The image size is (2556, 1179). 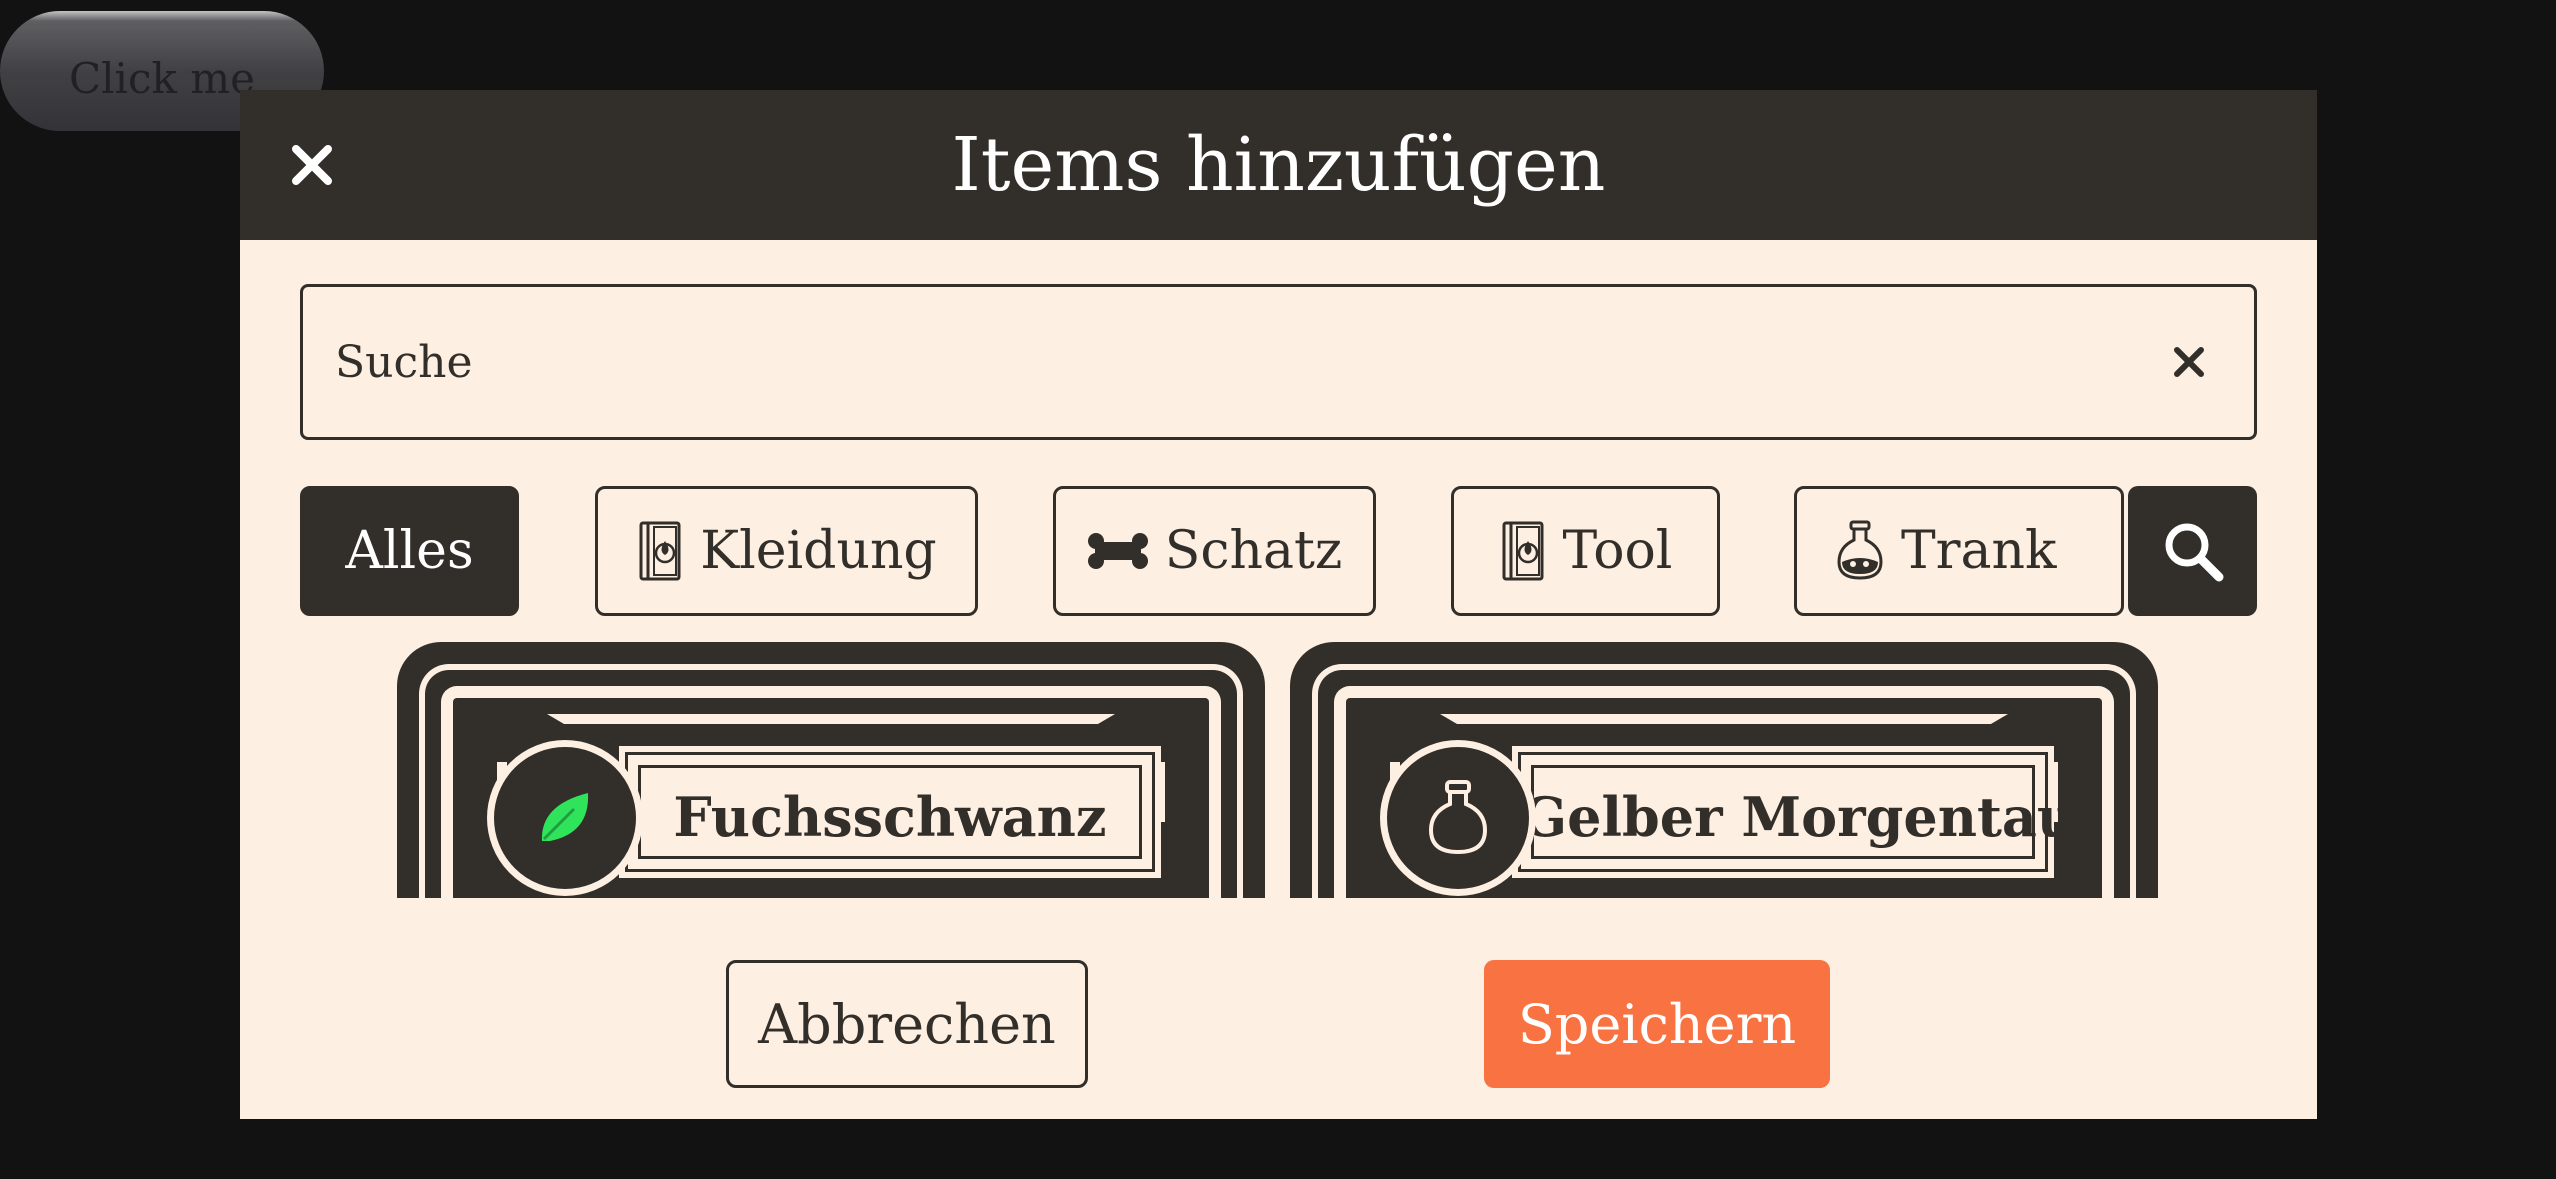 I want to click on filter-label: Alles, so click(x=409, y=551).